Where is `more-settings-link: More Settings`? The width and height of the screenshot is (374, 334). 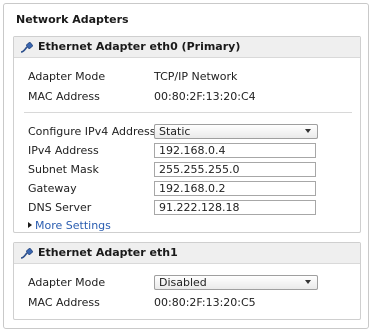 more-settings-link: More Settings is located at coordinates (69, 225).